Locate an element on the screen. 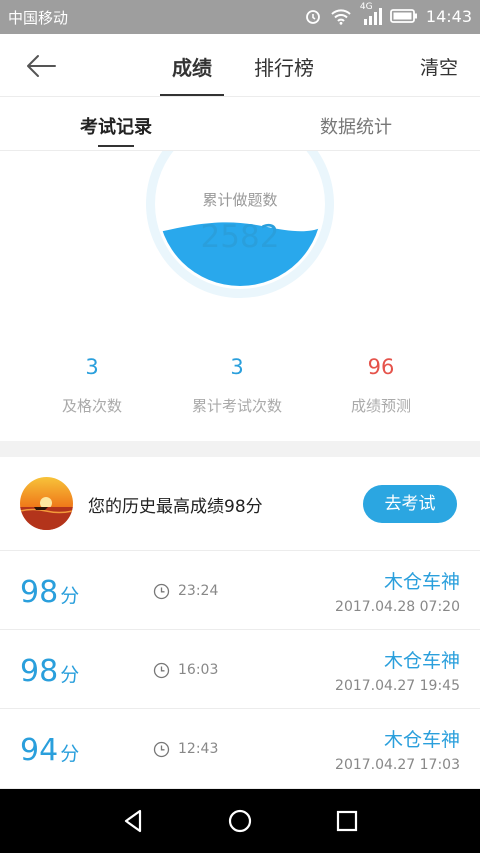 The height and width of the screenshot is (853, 480). stat-label: 及格次数 is located at coordinates (91, 406).